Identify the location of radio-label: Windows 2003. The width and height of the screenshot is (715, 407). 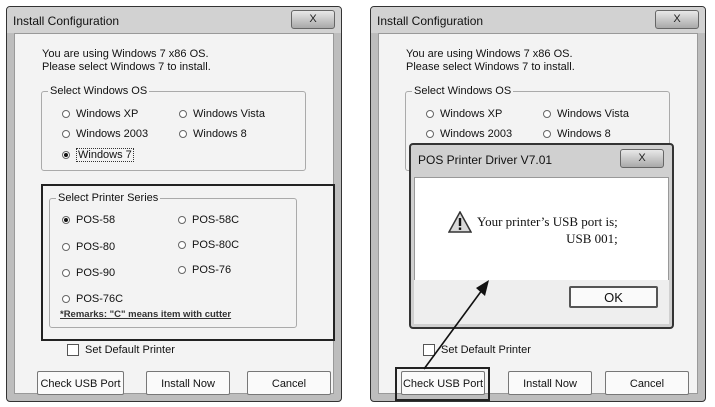
(112, 134).